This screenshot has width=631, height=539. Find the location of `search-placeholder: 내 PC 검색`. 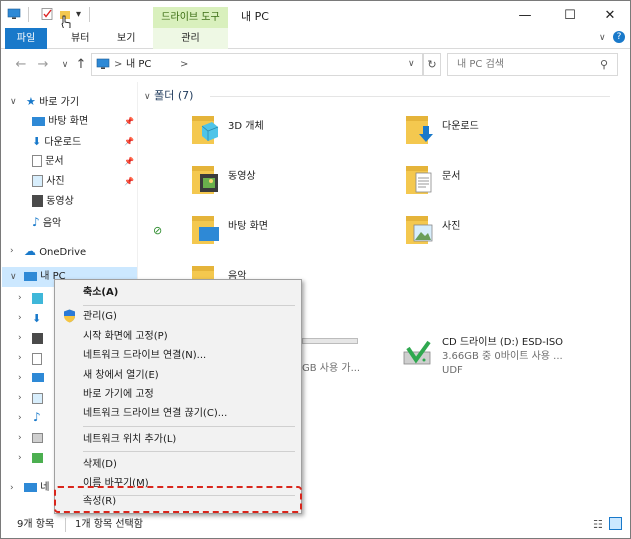

search-placeholder: 내 PC 검색 is located at coordinates (480, 64).